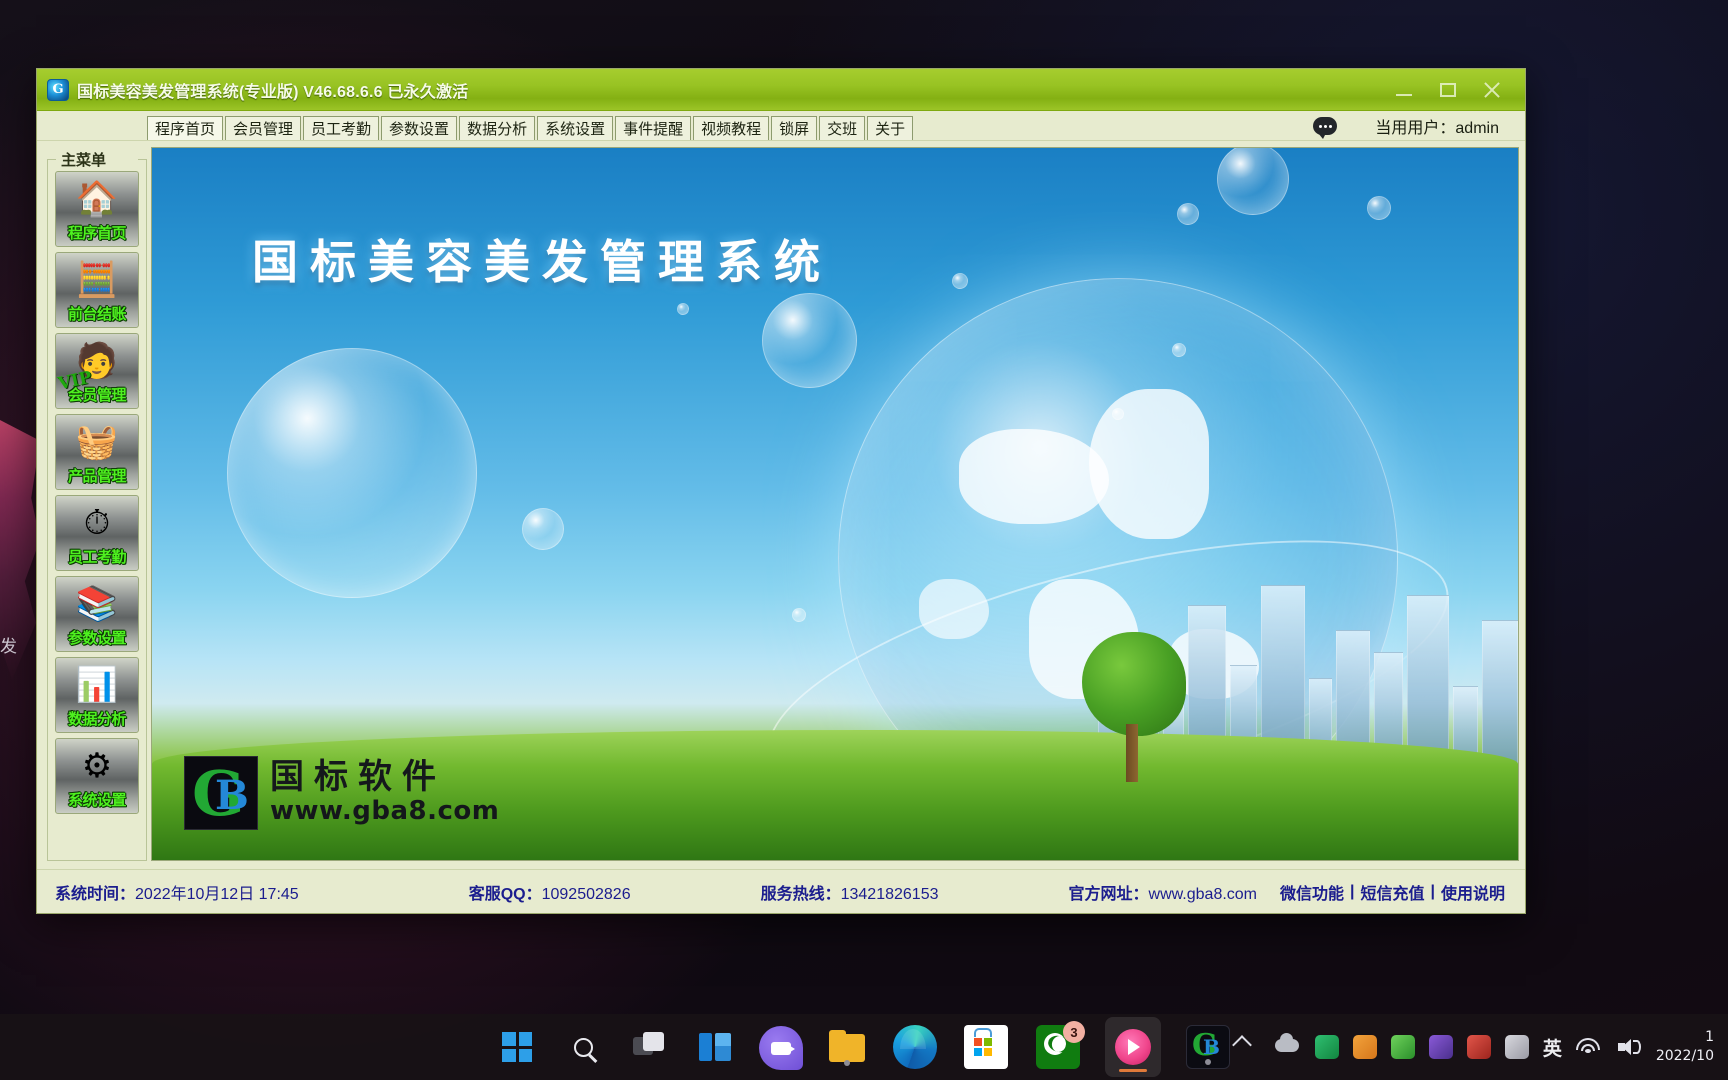 This screenshot has height=1080, width=1728. I want to click on current-user-label: 当用用户：admin, so click(1437, 128).